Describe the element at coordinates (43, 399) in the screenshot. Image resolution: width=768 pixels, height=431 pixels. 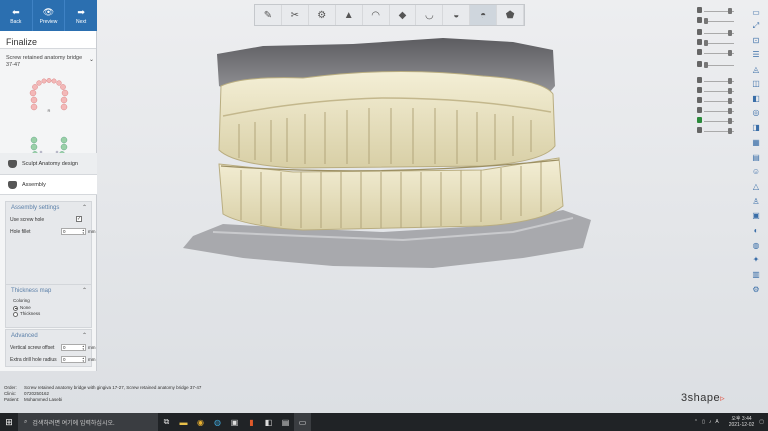
I see `patient-value: Mohammed Lasebi` at that location.